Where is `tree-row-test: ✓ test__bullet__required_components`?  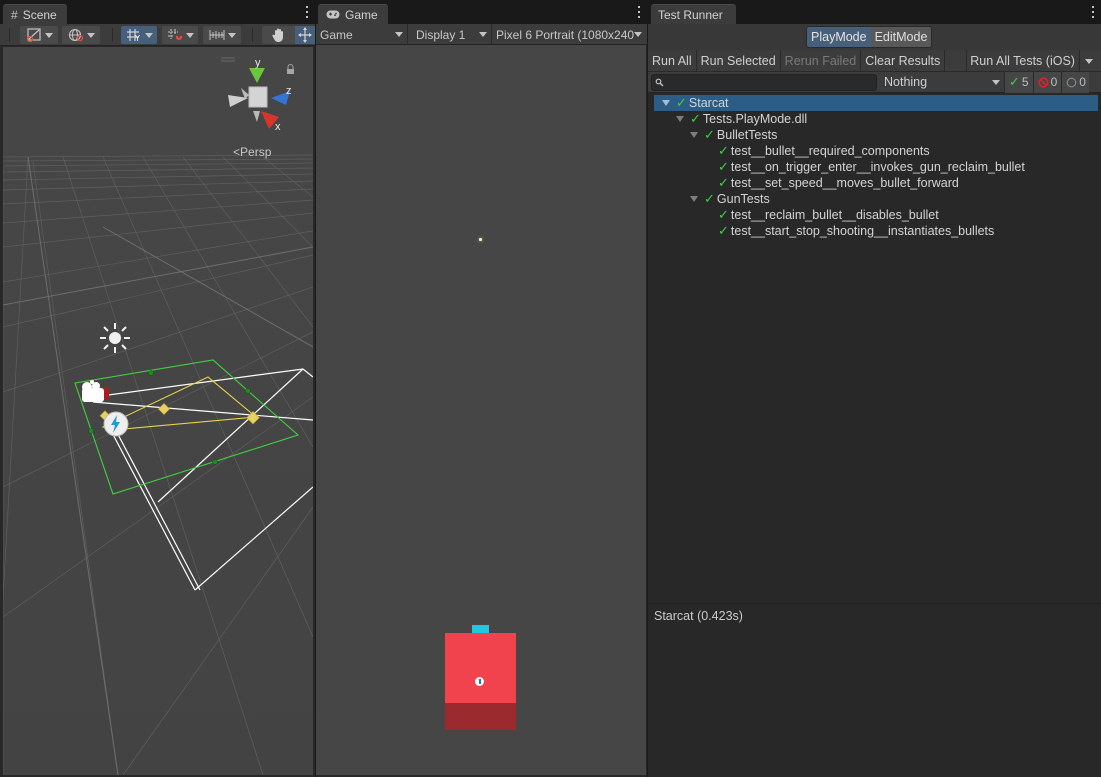 tree-row-test: ✓ test__bullet__required_components is located at coordinates (876, 151).